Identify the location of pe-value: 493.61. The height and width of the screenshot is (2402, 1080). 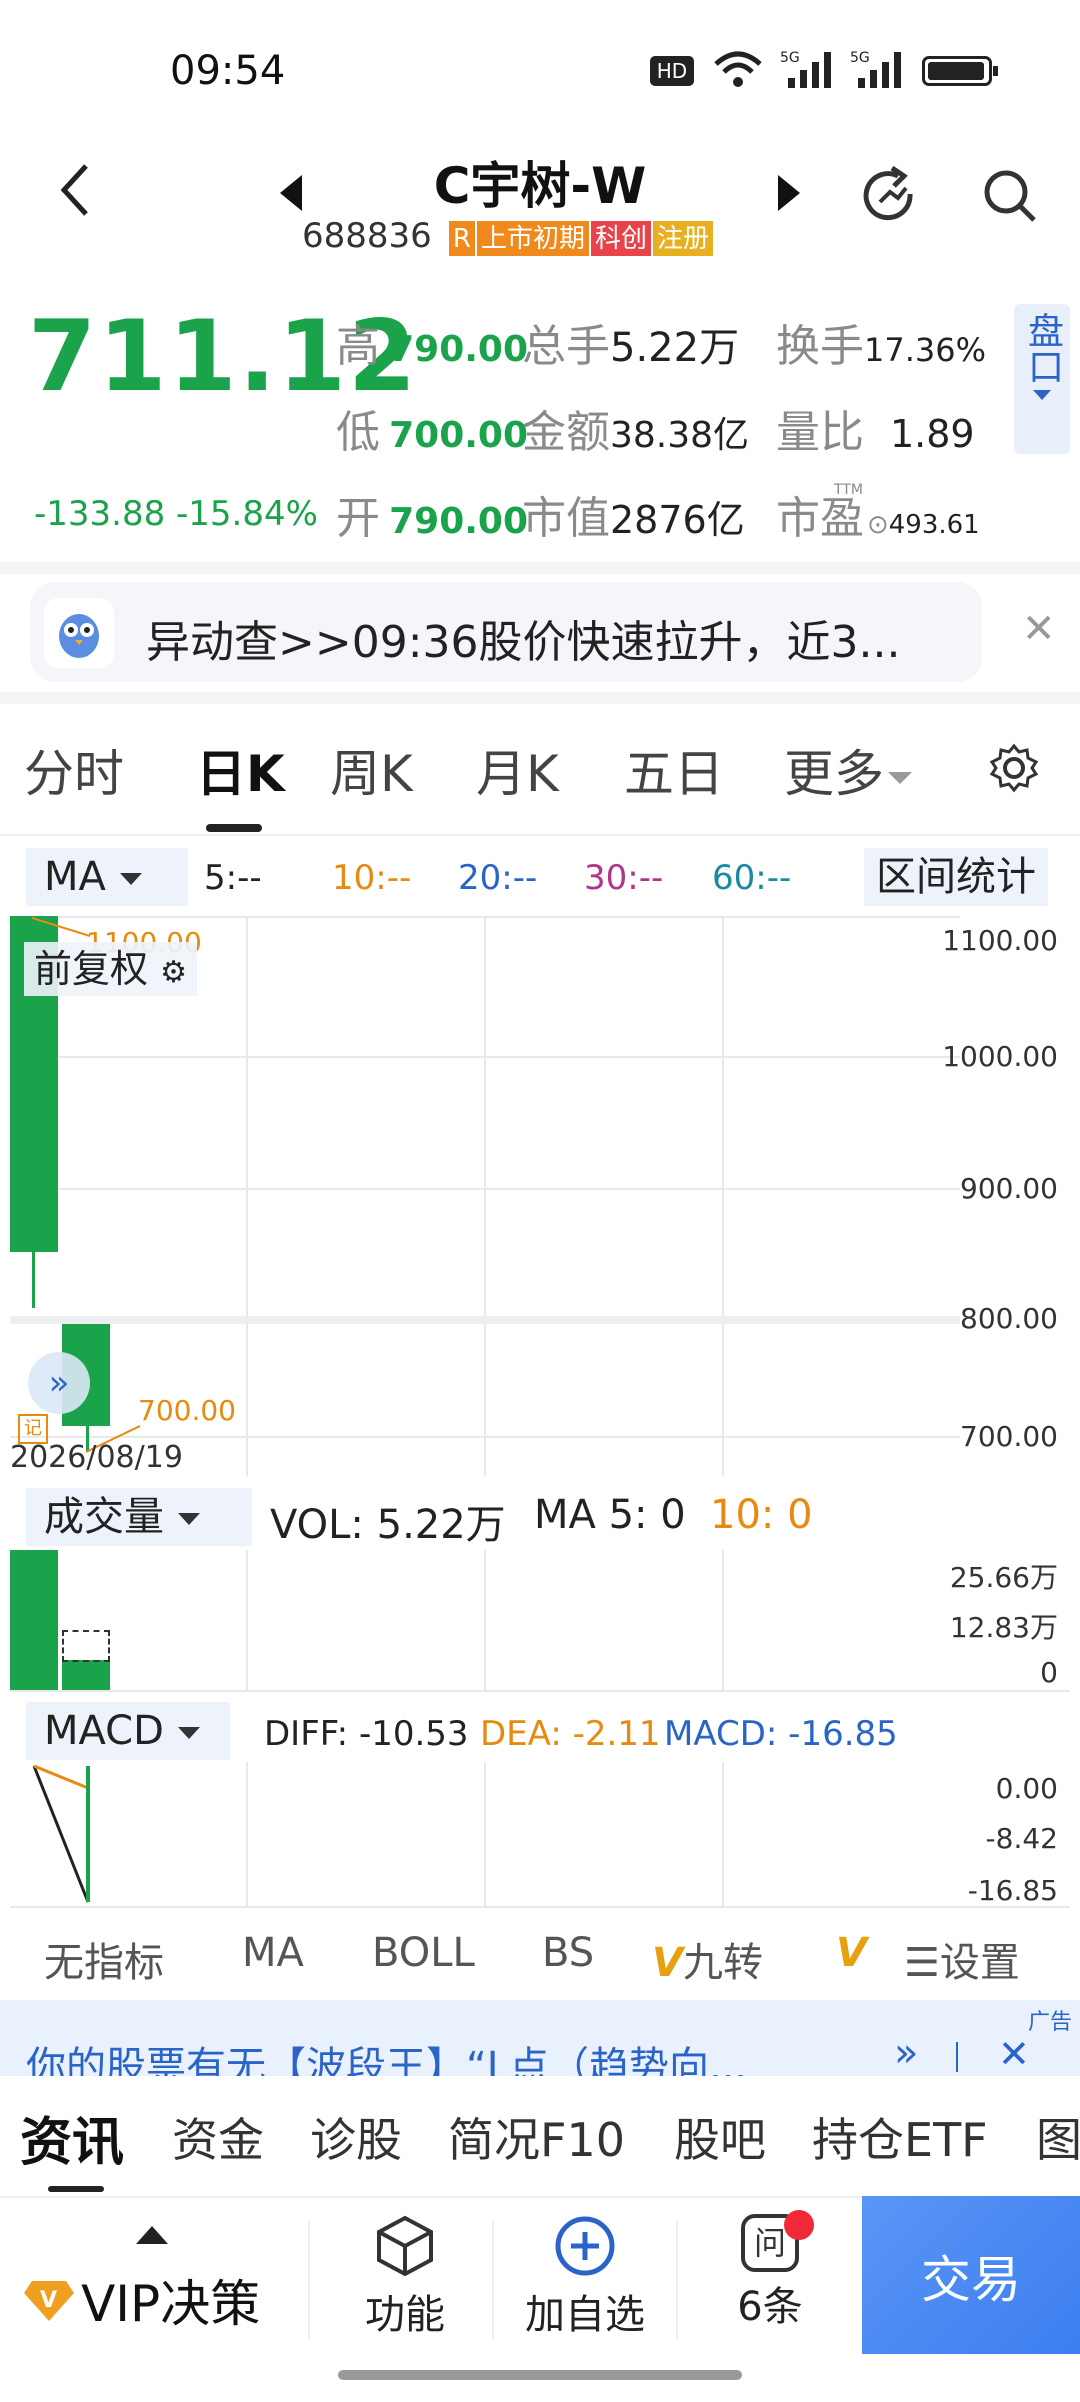
(934, 525).